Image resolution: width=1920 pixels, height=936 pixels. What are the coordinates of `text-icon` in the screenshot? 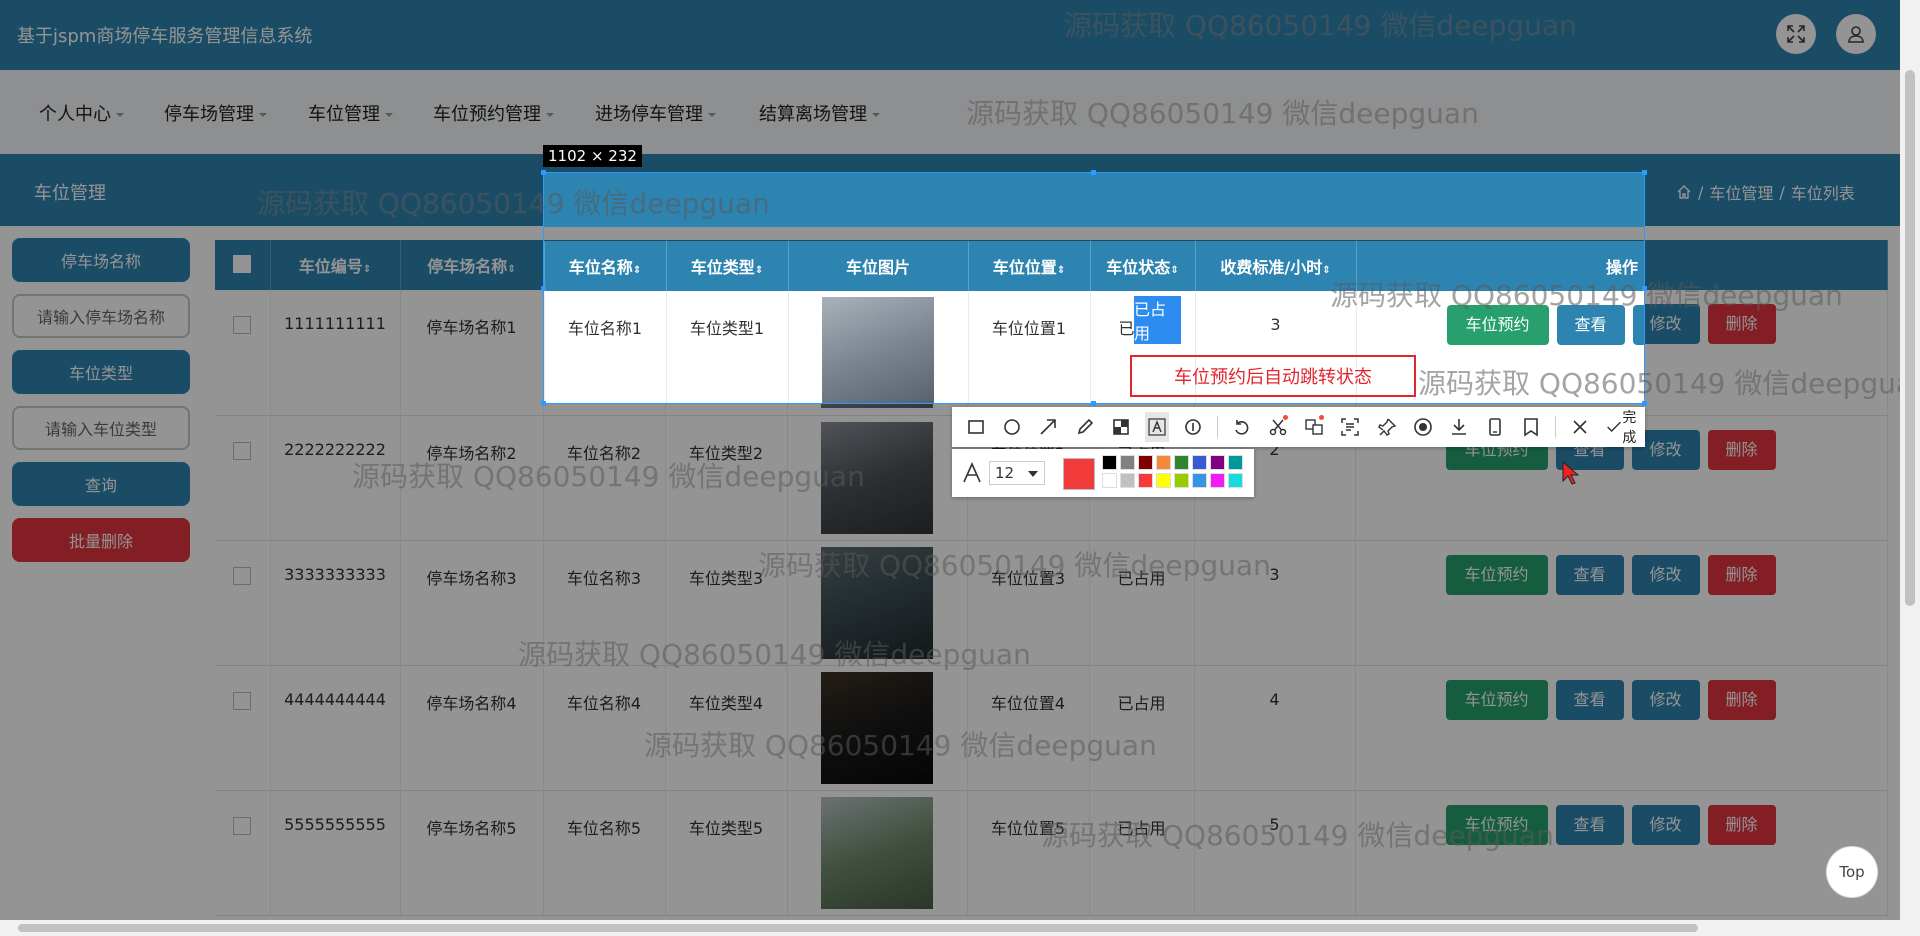 It's located at (1156, 427).